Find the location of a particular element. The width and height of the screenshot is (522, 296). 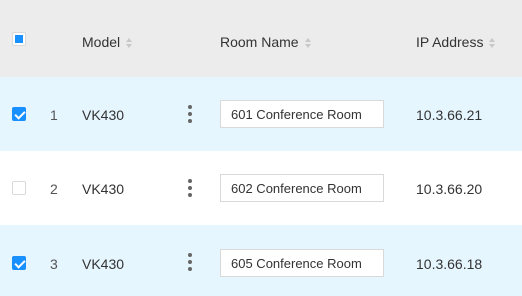

column-header-ip-address-label: IP Address is located at coordinates (450, 42).